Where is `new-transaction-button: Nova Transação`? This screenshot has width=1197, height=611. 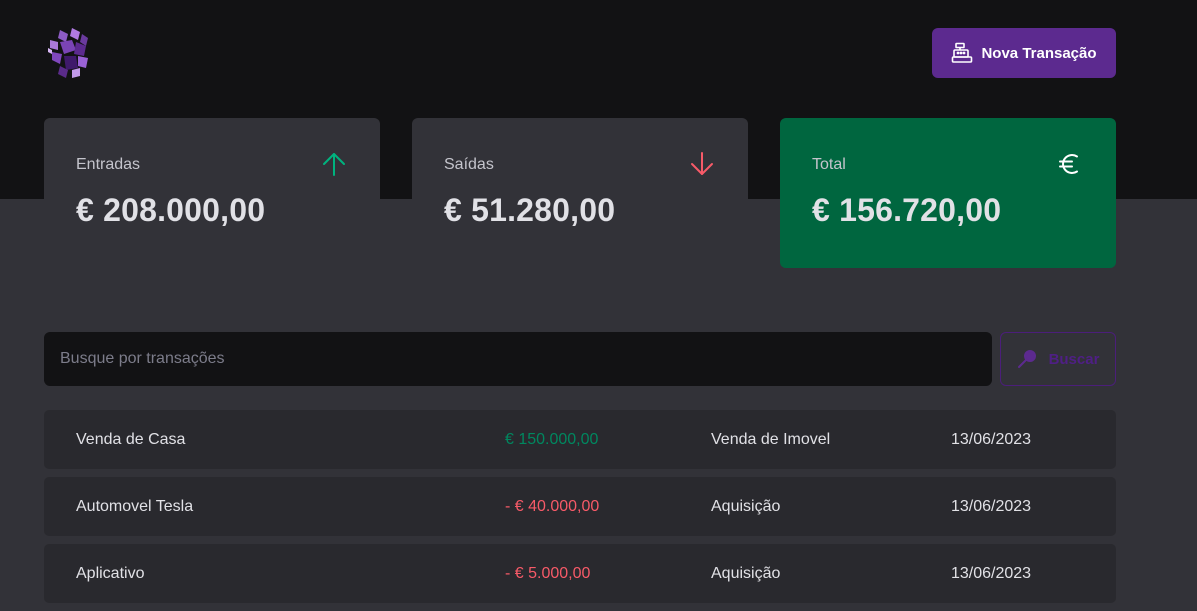
new-transaction-button: Nova Transação is located at coordinates (1024, 53).